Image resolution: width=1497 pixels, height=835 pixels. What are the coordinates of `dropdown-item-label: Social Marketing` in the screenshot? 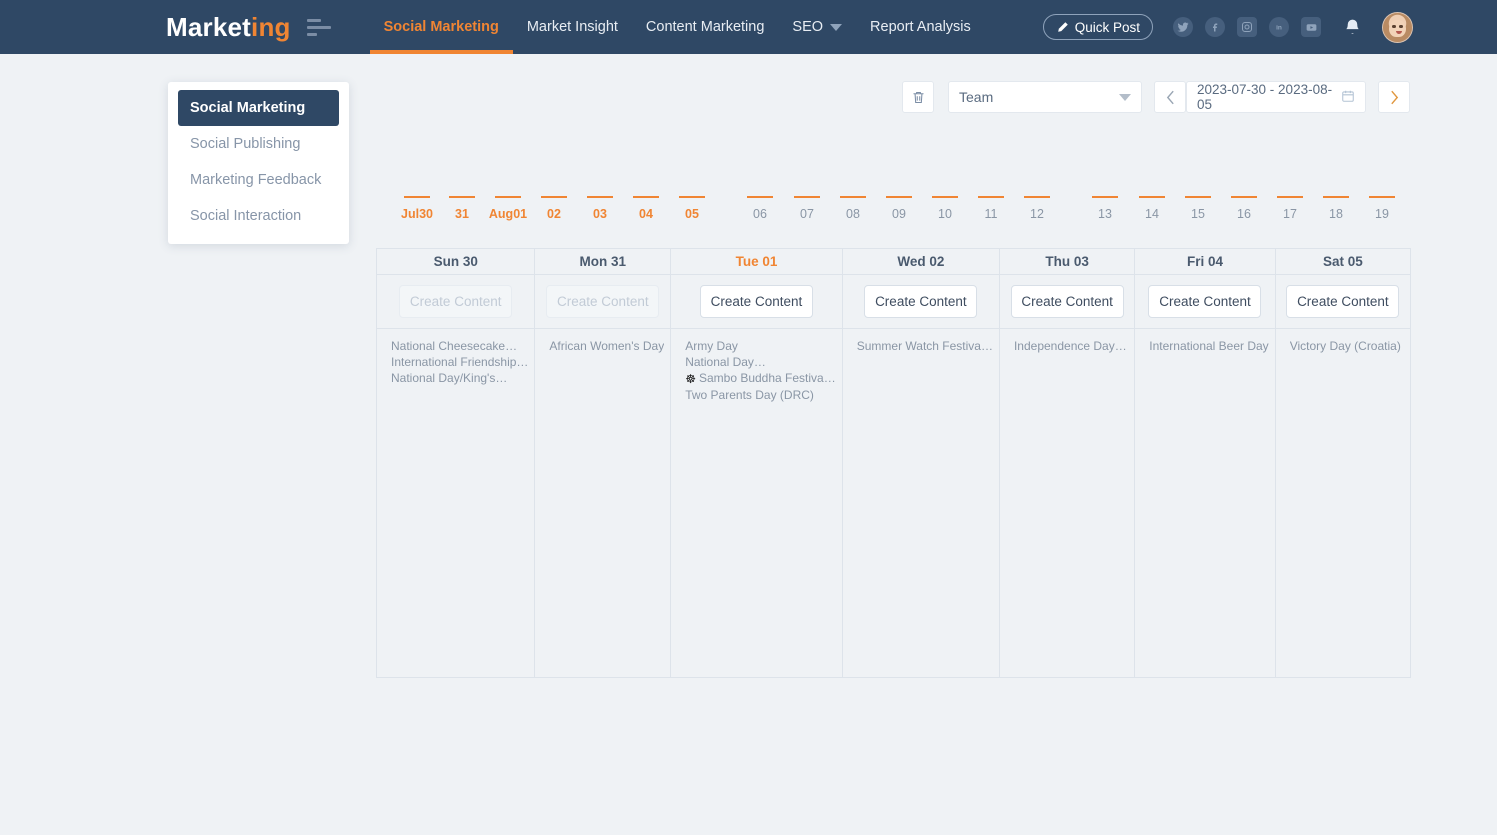 It's located at (248, 108).